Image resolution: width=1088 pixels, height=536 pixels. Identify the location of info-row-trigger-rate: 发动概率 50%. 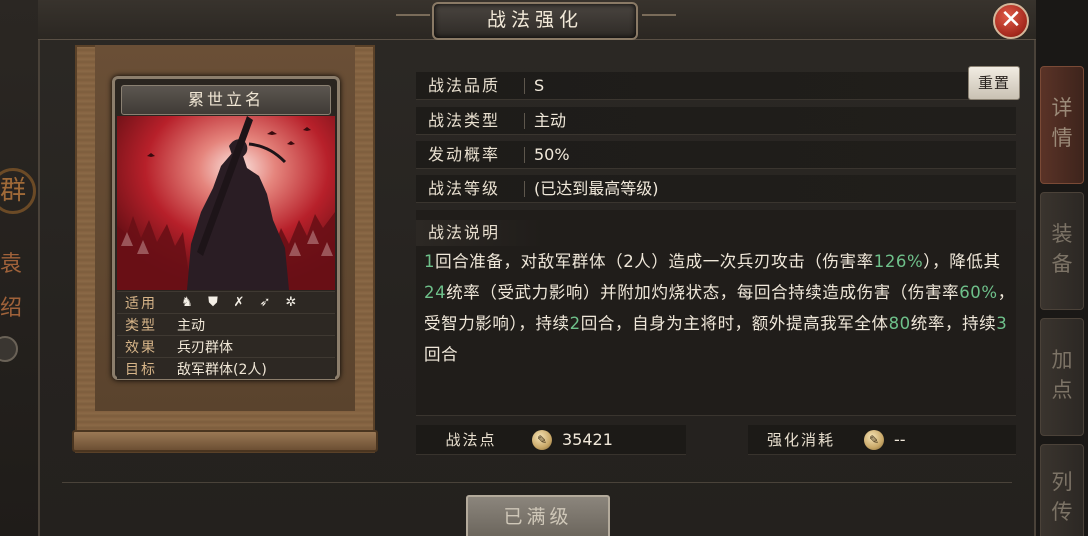
(716, 155).